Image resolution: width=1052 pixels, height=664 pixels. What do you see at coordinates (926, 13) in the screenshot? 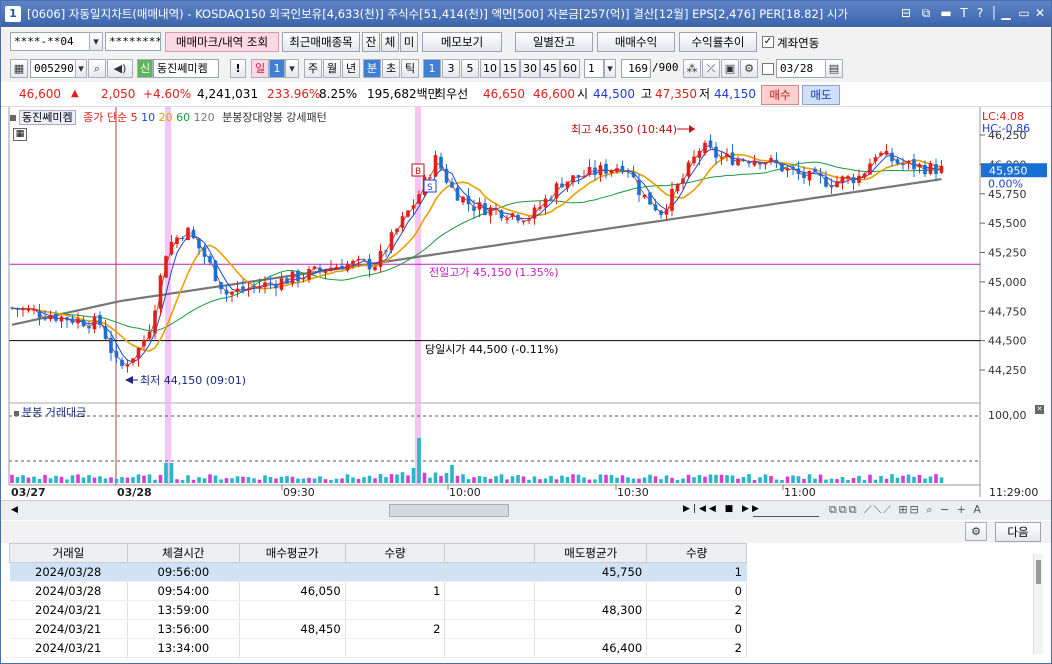
I see `window-restore-group-icon: ⧉` at bounding box center [926, 13].